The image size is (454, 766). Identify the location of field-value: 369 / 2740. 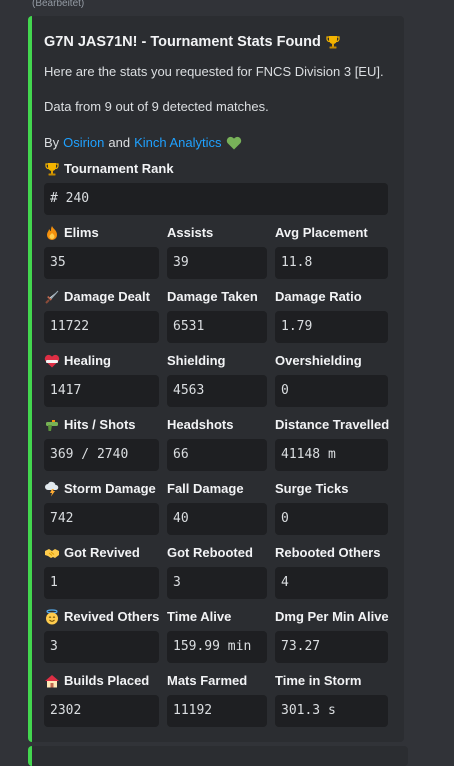
(101, 455).